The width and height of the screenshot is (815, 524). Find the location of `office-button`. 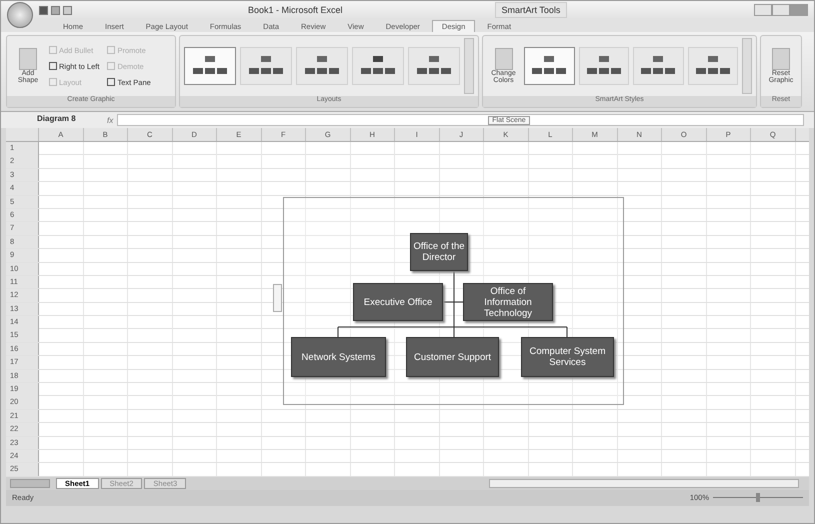

office-button is located at coordinates (20, 15).